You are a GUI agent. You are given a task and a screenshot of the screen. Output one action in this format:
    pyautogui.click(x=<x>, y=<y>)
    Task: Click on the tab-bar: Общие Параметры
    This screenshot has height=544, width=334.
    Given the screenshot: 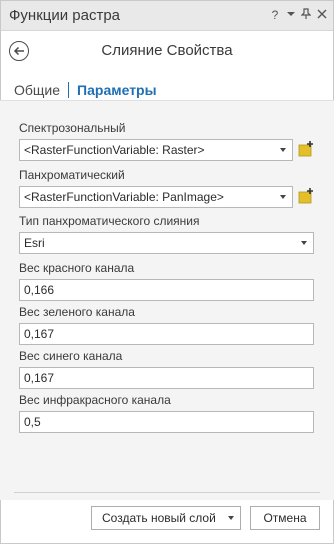 What is the action you would take?
    pyautogui.click(x=85, y=90)
    